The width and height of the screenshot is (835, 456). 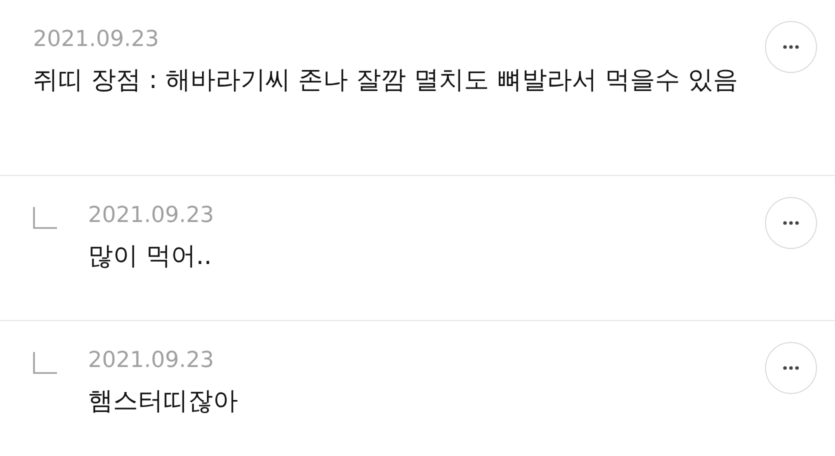 What do you see at coordinates (386, 80) in the screenshot?
I see `comment-text: 쥐띠 장점 : 해바라기씨 존나 잘깜 멸치도 뼈발라서 먹을수 있음` at bounding box center [386, 80].